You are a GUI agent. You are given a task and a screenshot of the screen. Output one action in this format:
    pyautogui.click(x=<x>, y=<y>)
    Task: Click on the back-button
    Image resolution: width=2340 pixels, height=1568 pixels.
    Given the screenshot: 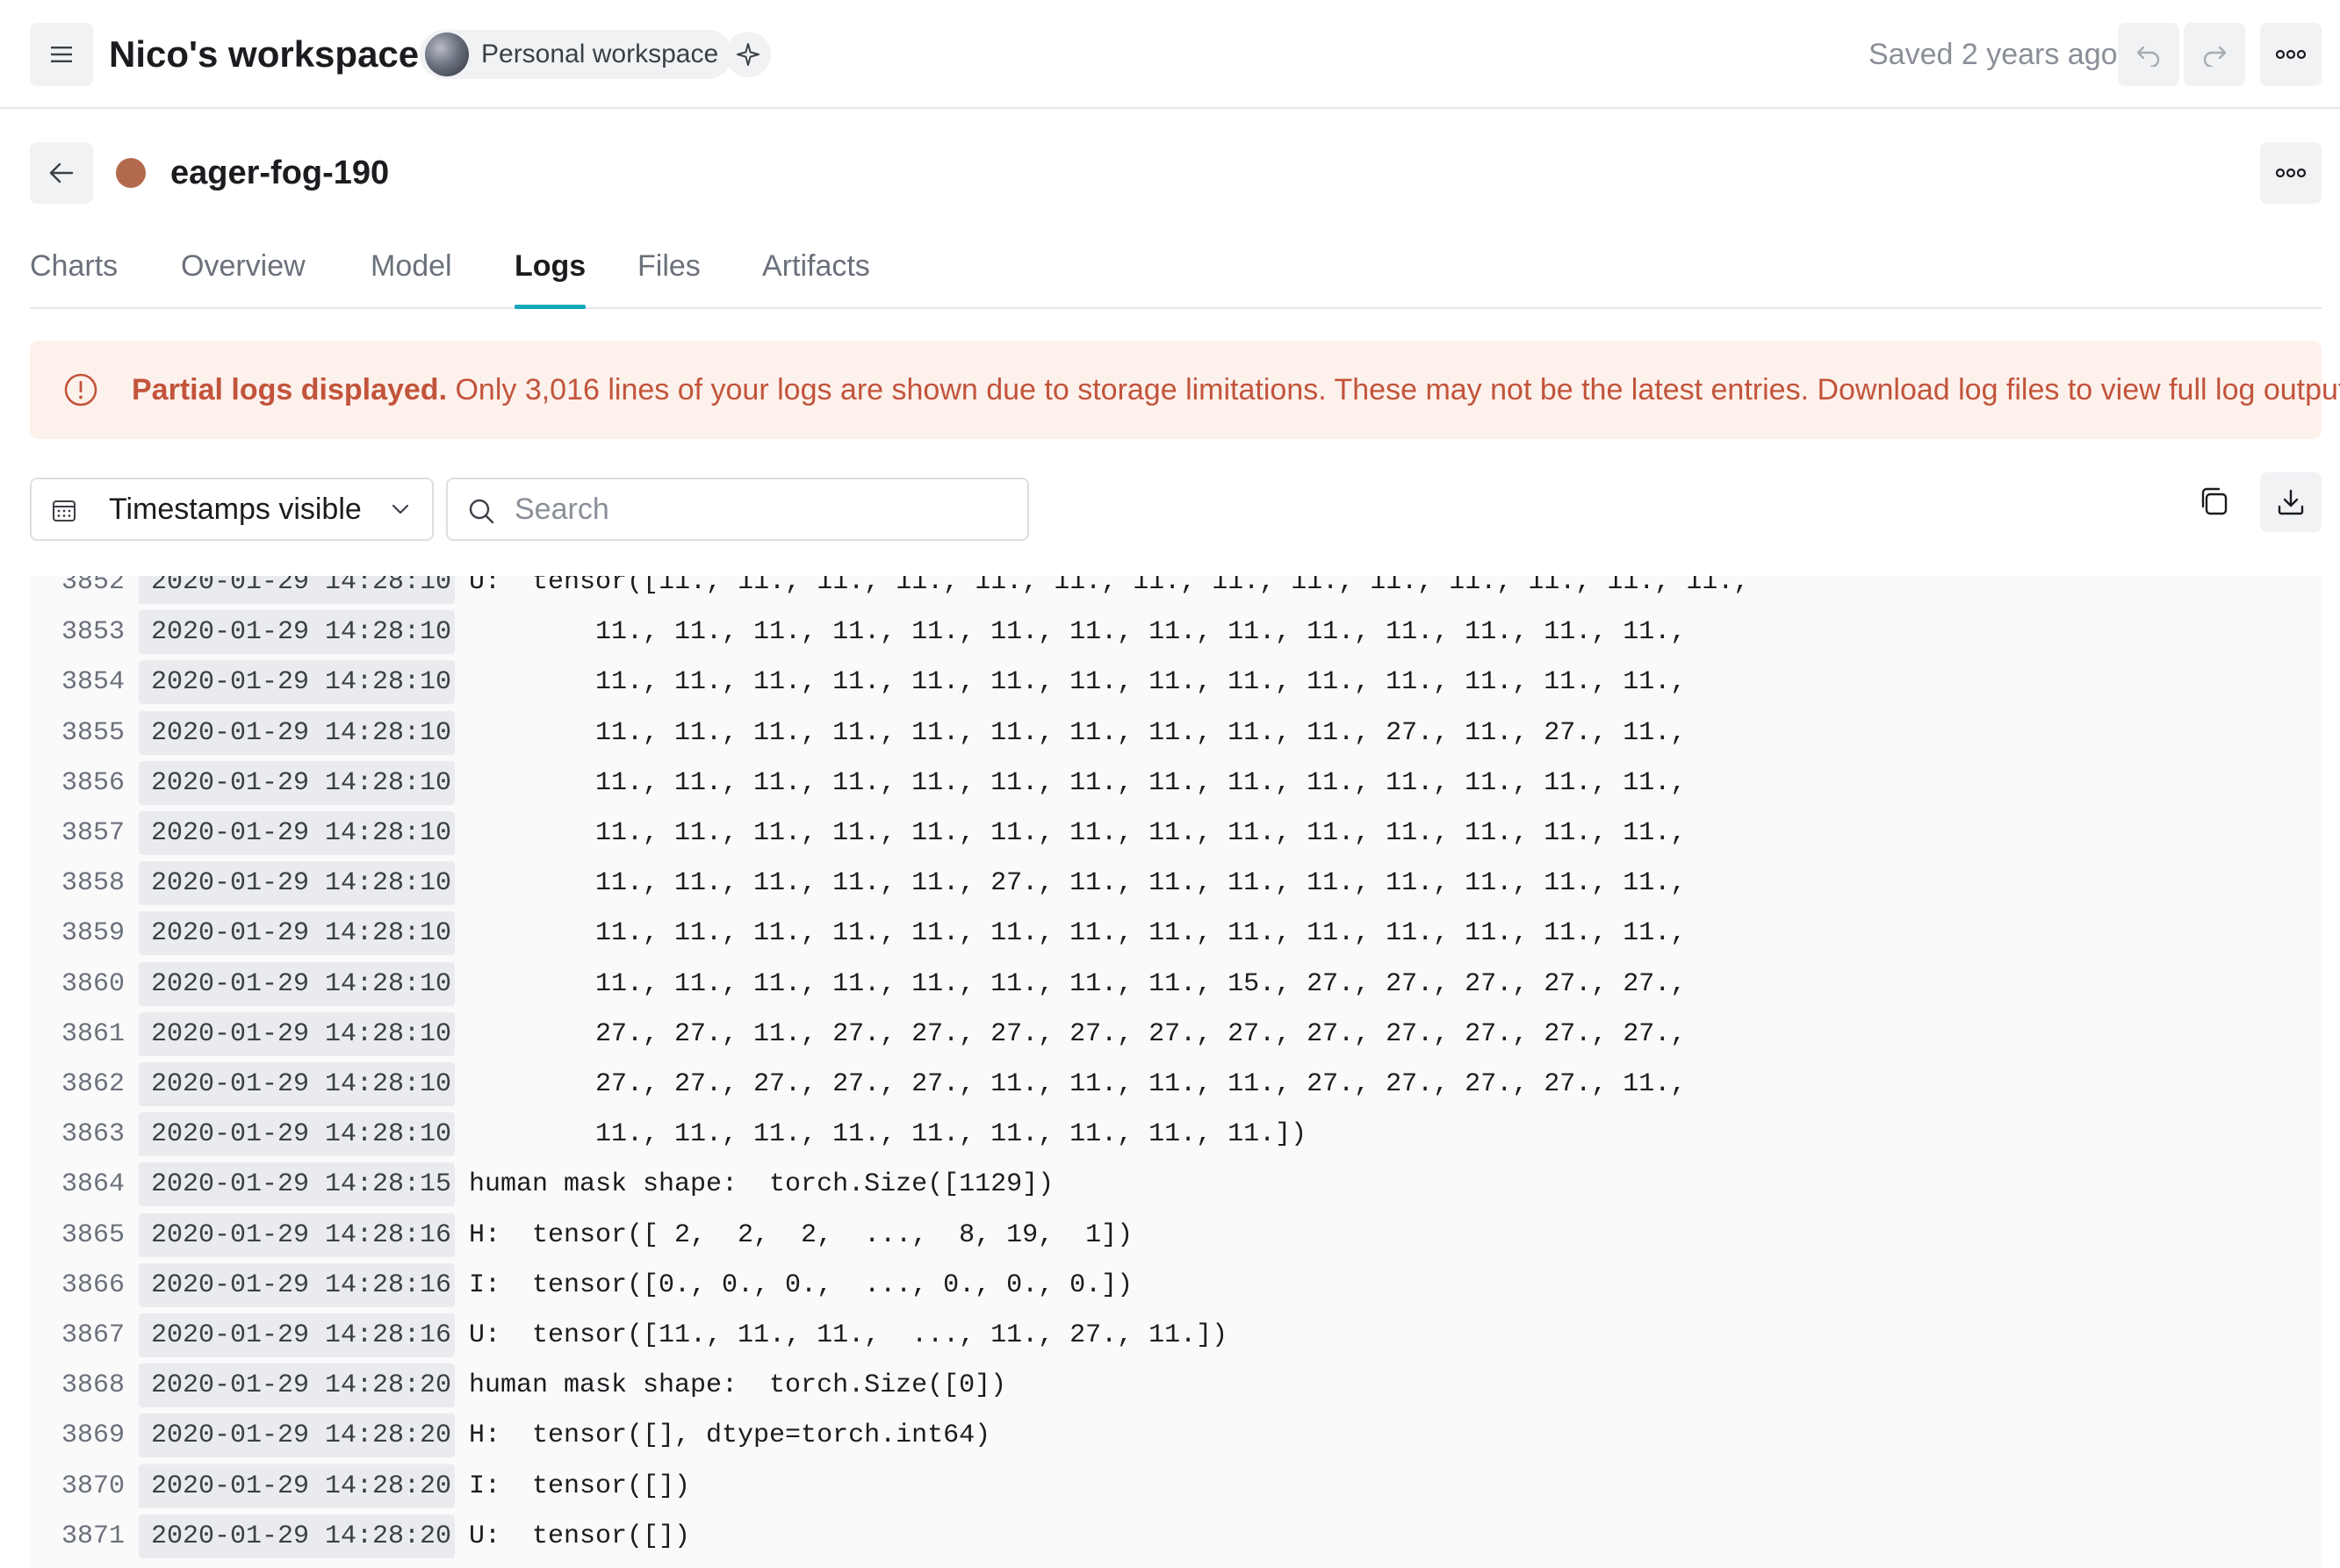 What is the action you would take?
    pyautogui.click(x=61, y=173)
    